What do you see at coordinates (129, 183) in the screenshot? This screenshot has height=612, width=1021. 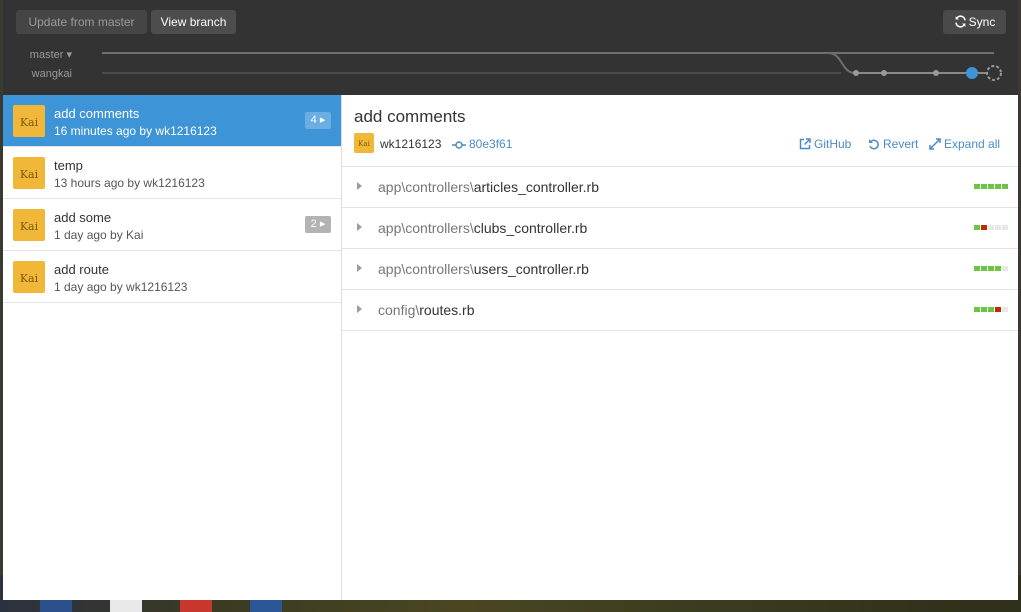 I see `commit-meta: 13 hours ago by wk1216123` at bounding box center [129, 183].